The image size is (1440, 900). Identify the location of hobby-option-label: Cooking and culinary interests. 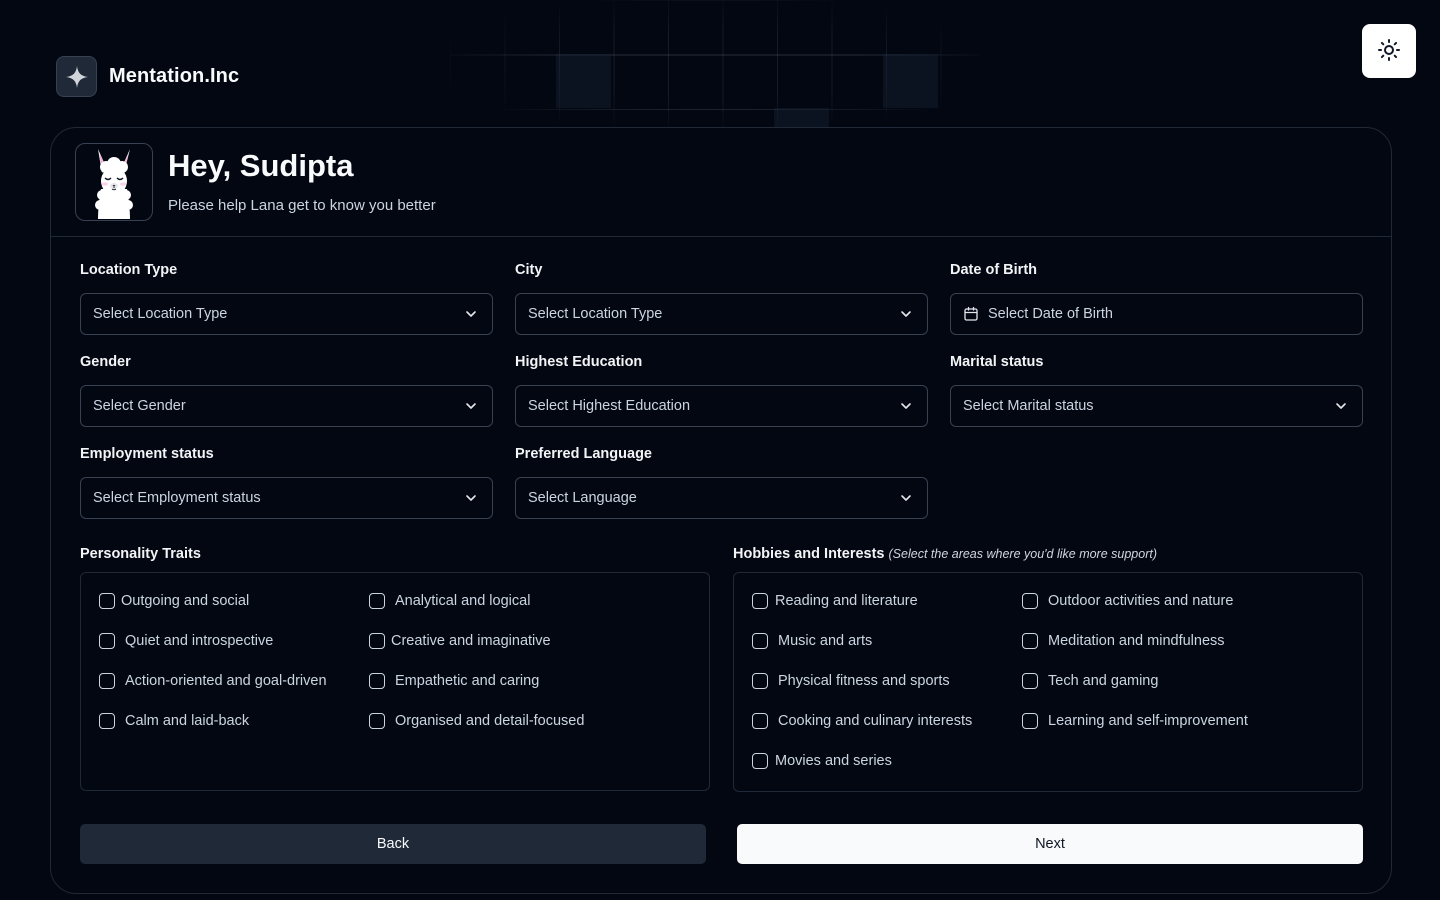
(875, 721).